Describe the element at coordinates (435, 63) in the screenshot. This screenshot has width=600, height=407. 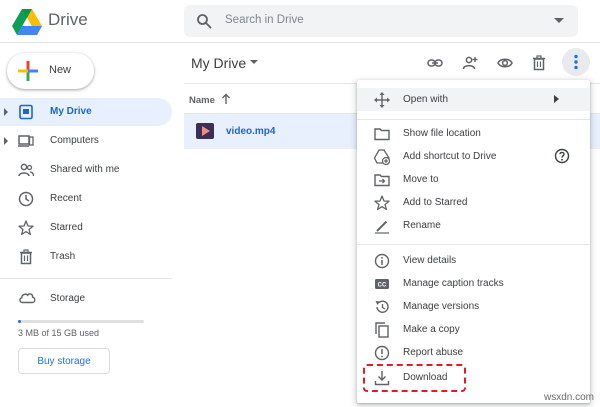
I see `get-link-icon` at that location.